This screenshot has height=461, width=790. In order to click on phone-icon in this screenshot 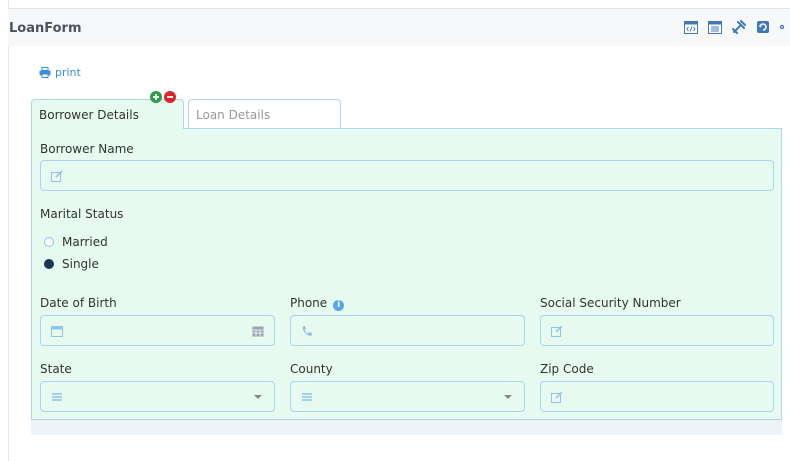, I will do `click(307, 331)`.